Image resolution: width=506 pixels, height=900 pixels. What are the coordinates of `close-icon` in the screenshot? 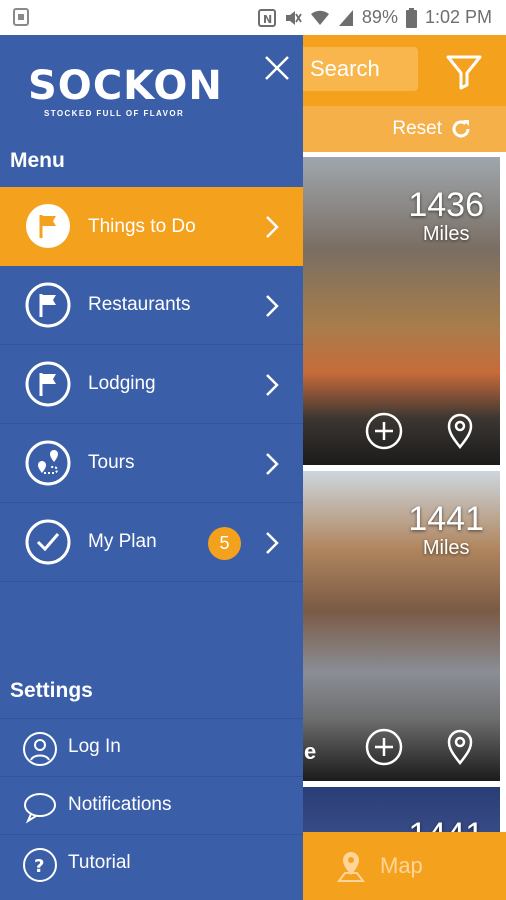 It's located at (277, 68).